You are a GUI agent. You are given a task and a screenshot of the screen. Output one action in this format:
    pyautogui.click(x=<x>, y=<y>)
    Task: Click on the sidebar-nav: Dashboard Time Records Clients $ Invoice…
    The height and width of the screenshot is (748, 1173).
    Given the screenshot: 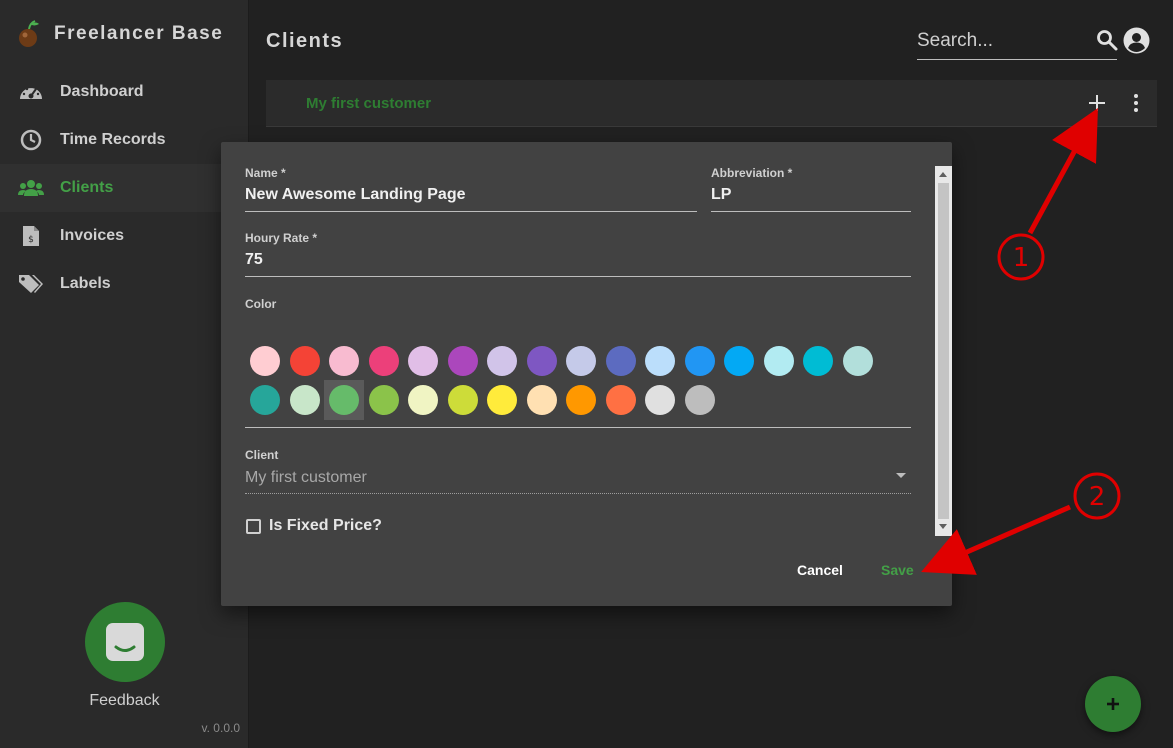 What is the action you would take?
    pyautogui.click(x=124, y=188)
    